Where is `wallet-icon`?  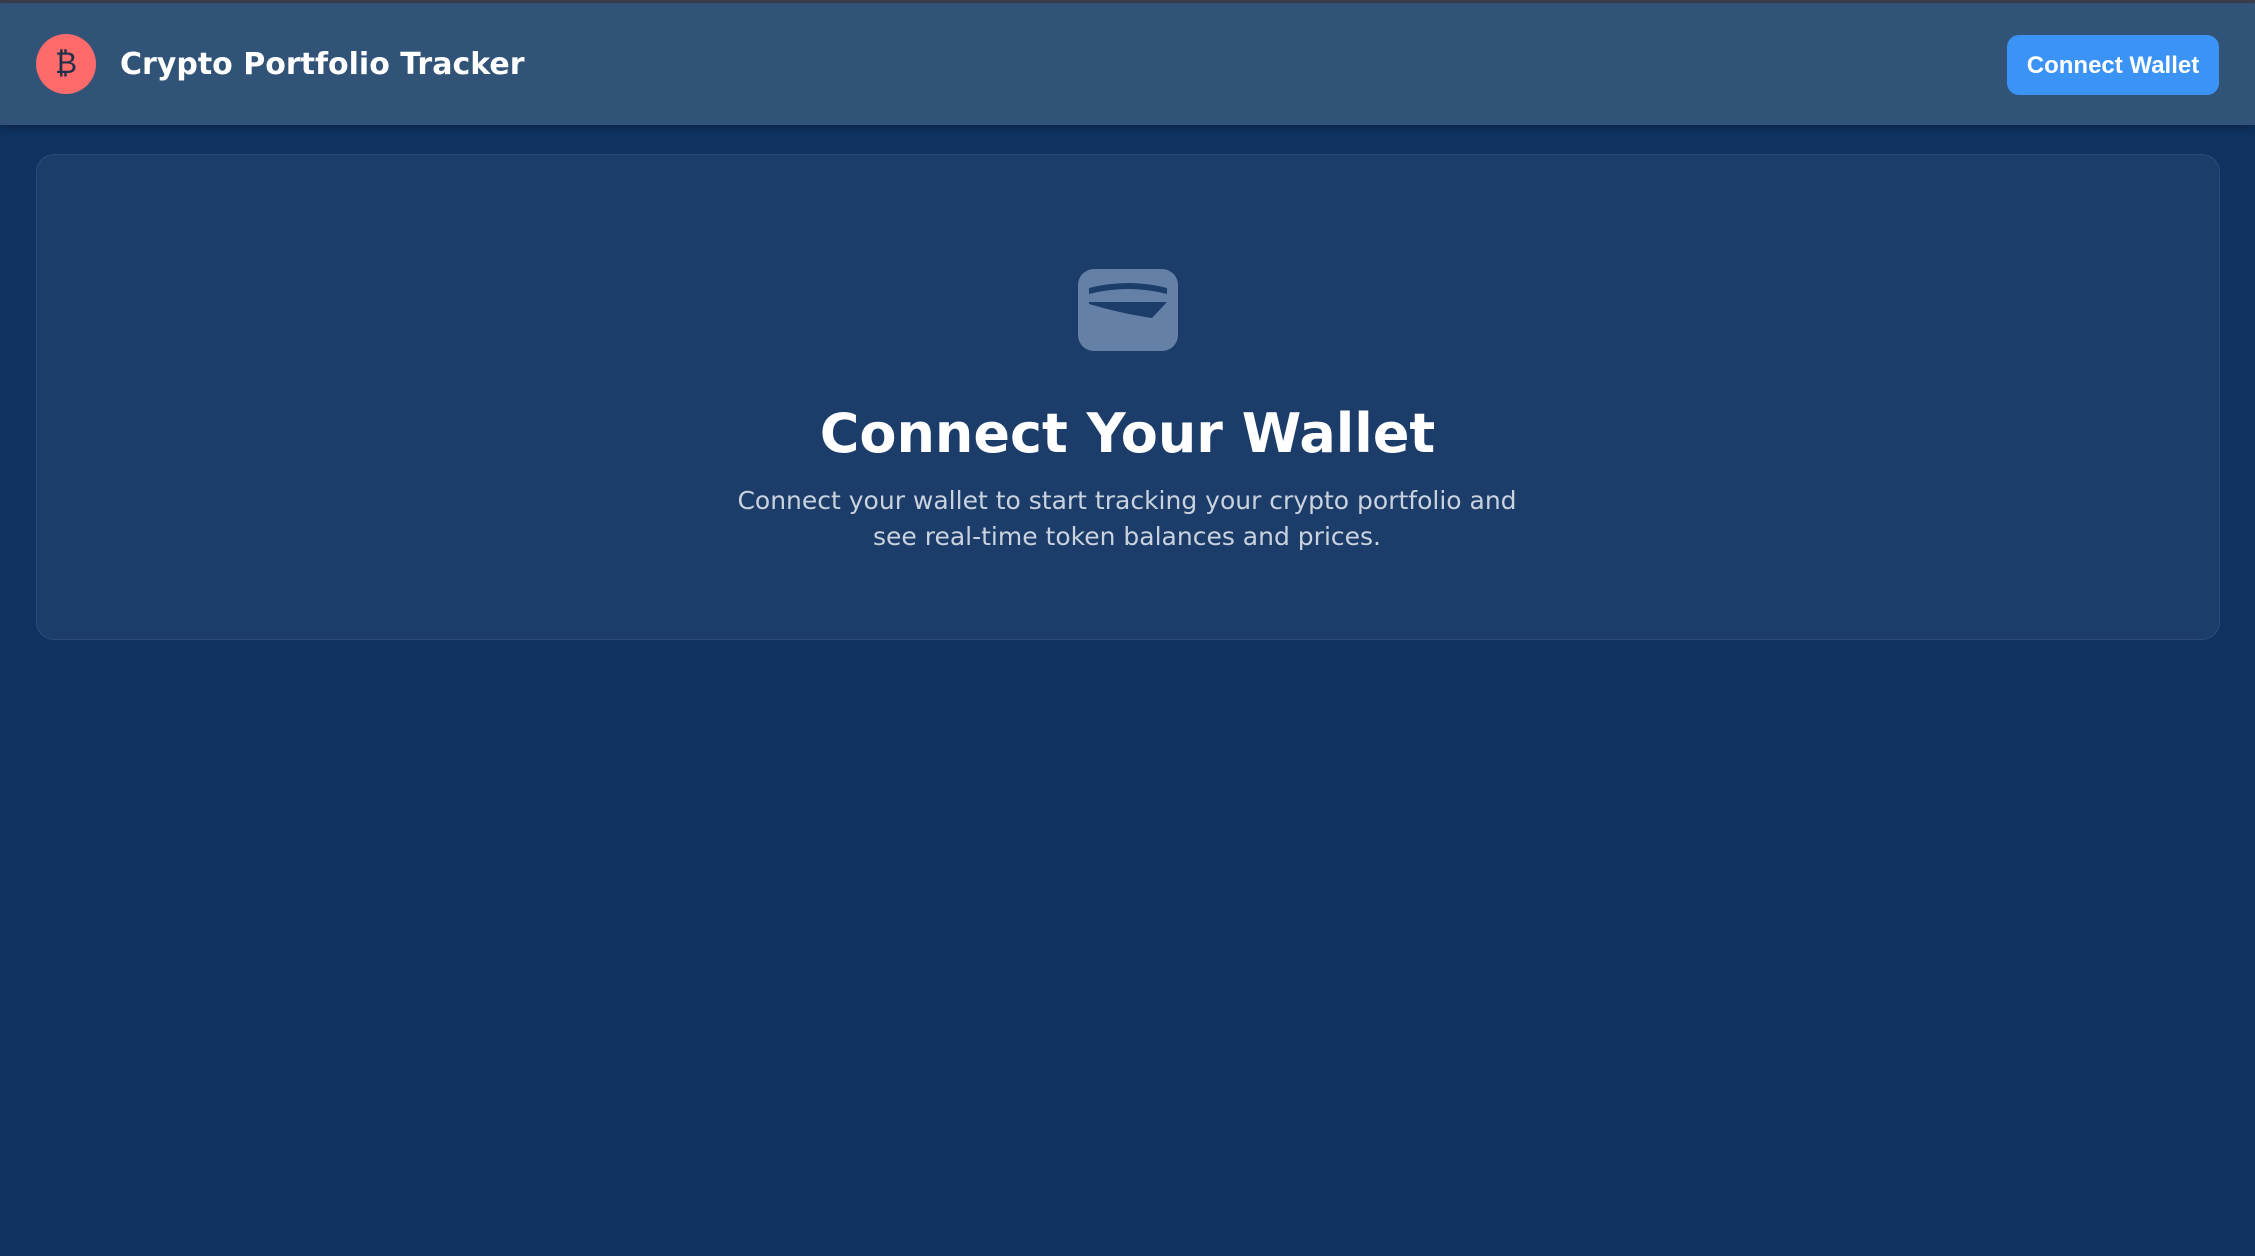
wallet-icon is located at coordinates (1128, 310).